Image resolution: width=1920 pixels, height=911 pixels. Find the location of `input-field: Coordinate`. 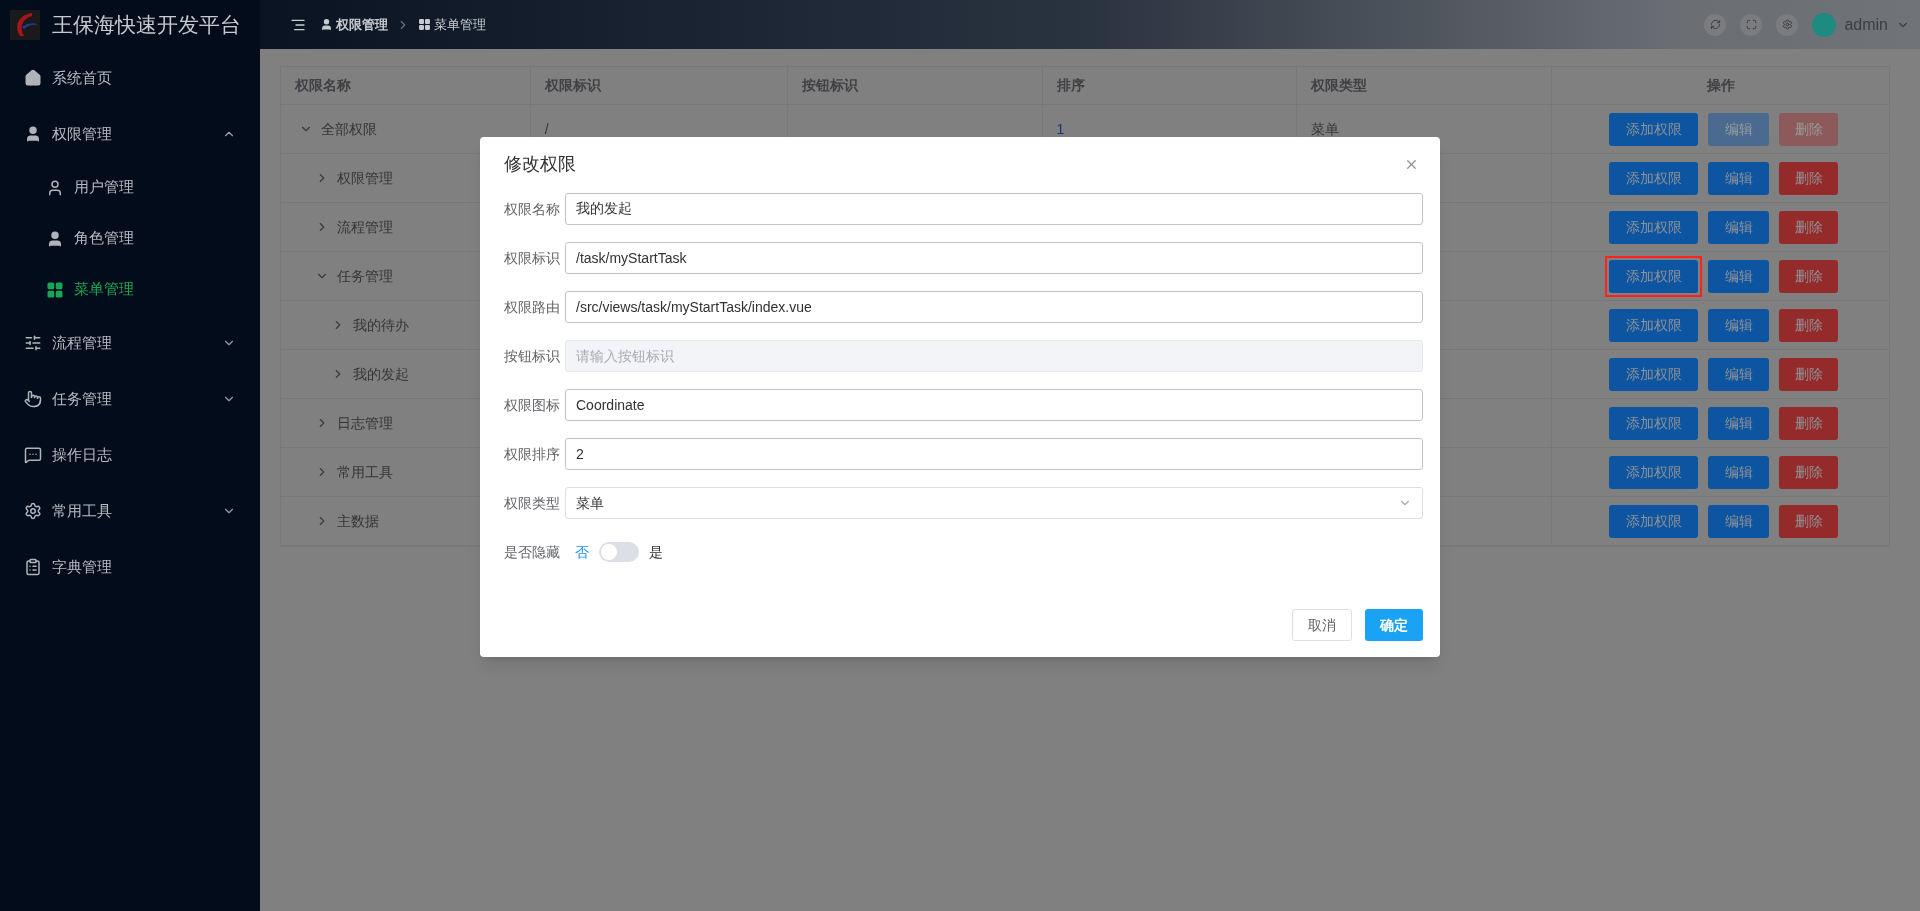

input-field: Coordinate is located at coordinates (994, 405).